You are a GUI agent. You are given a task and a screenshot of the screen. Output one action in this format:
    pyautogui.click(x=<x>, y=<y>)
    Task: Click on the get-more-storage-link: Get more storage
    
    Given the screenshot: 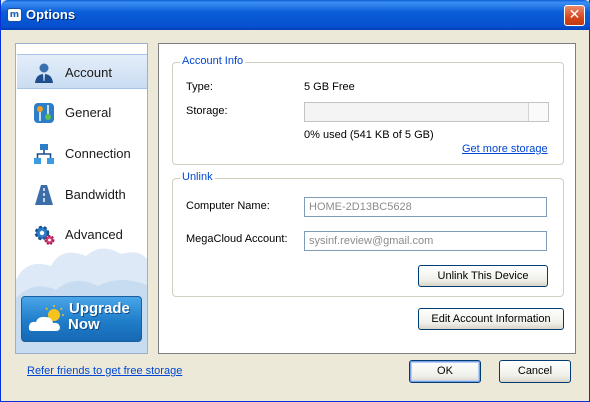 What is the action you would take?
    pyautogui.click(x=505, y=149)
    